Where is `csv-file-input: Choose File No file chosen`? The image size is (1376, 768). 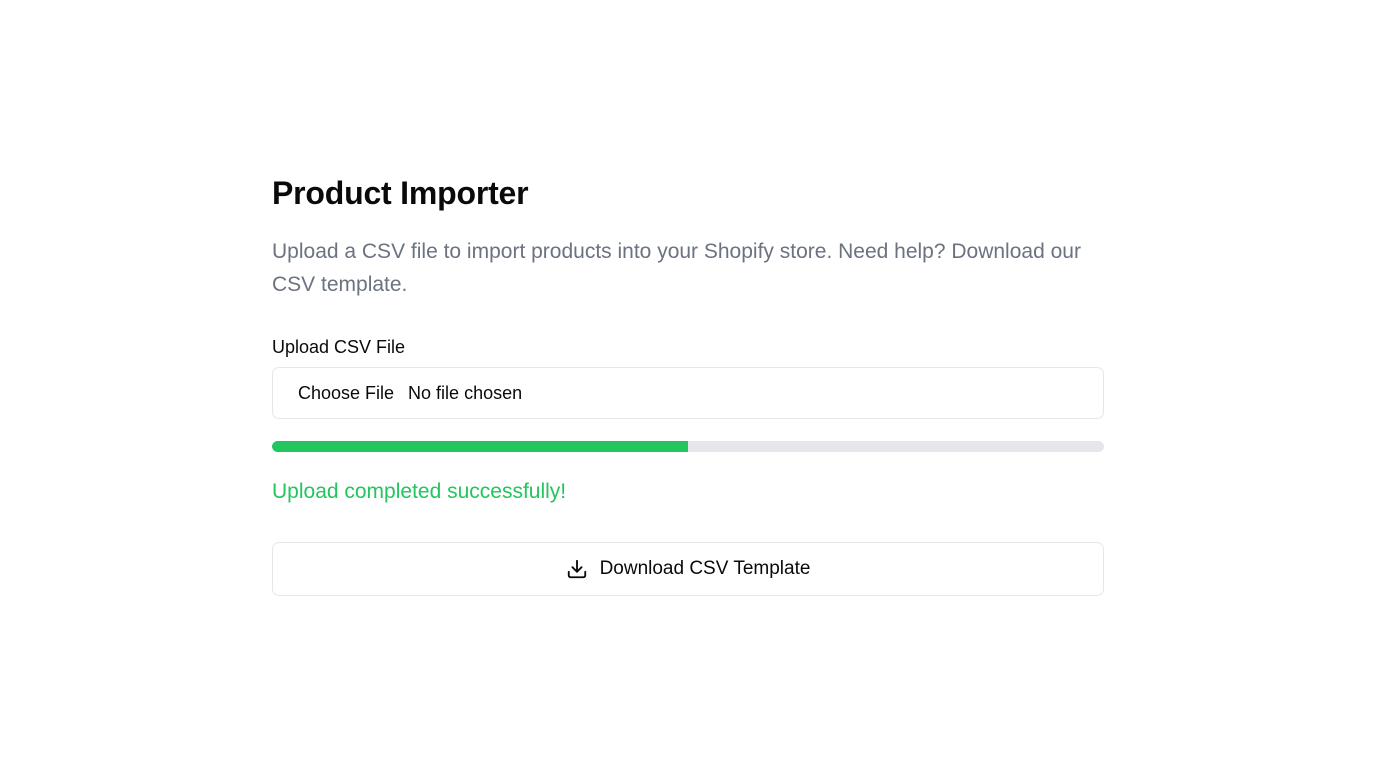
csv-file-input: Choose File No file chosen is located at coordinates (688, 393).